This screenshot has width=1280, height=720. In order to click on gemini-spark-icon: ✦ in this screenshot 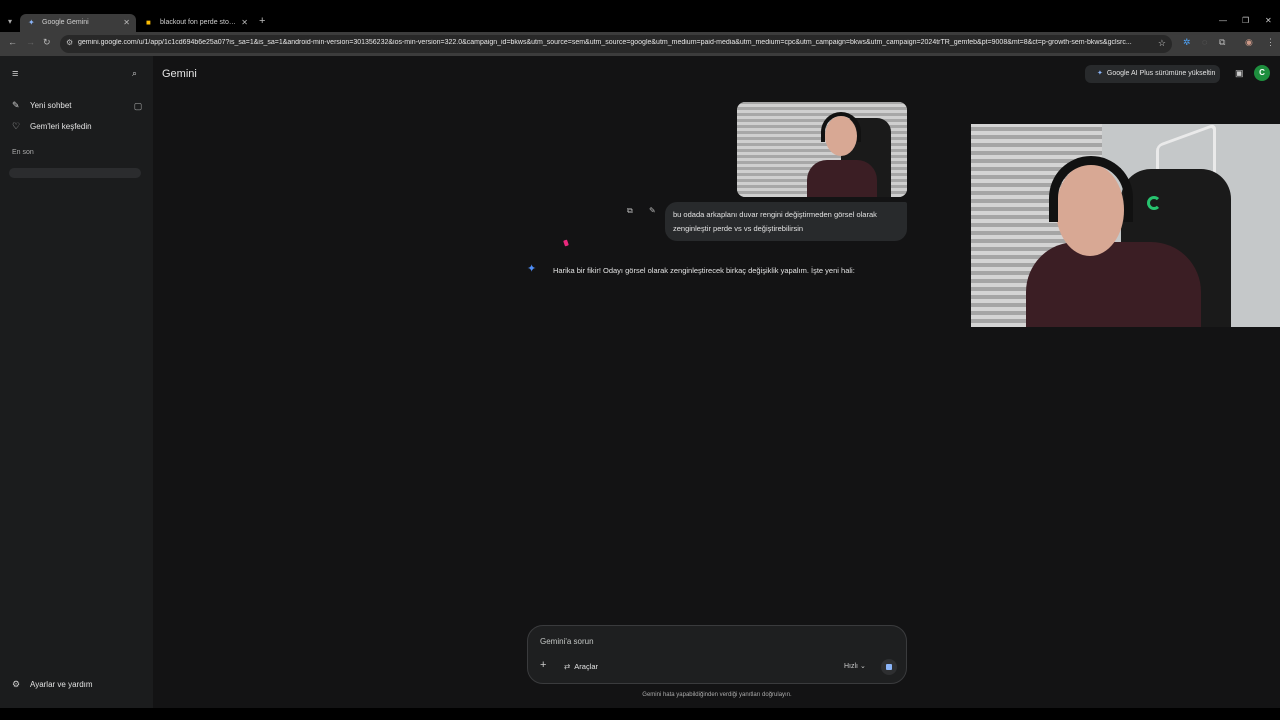, I will do `click(532, 269)`.